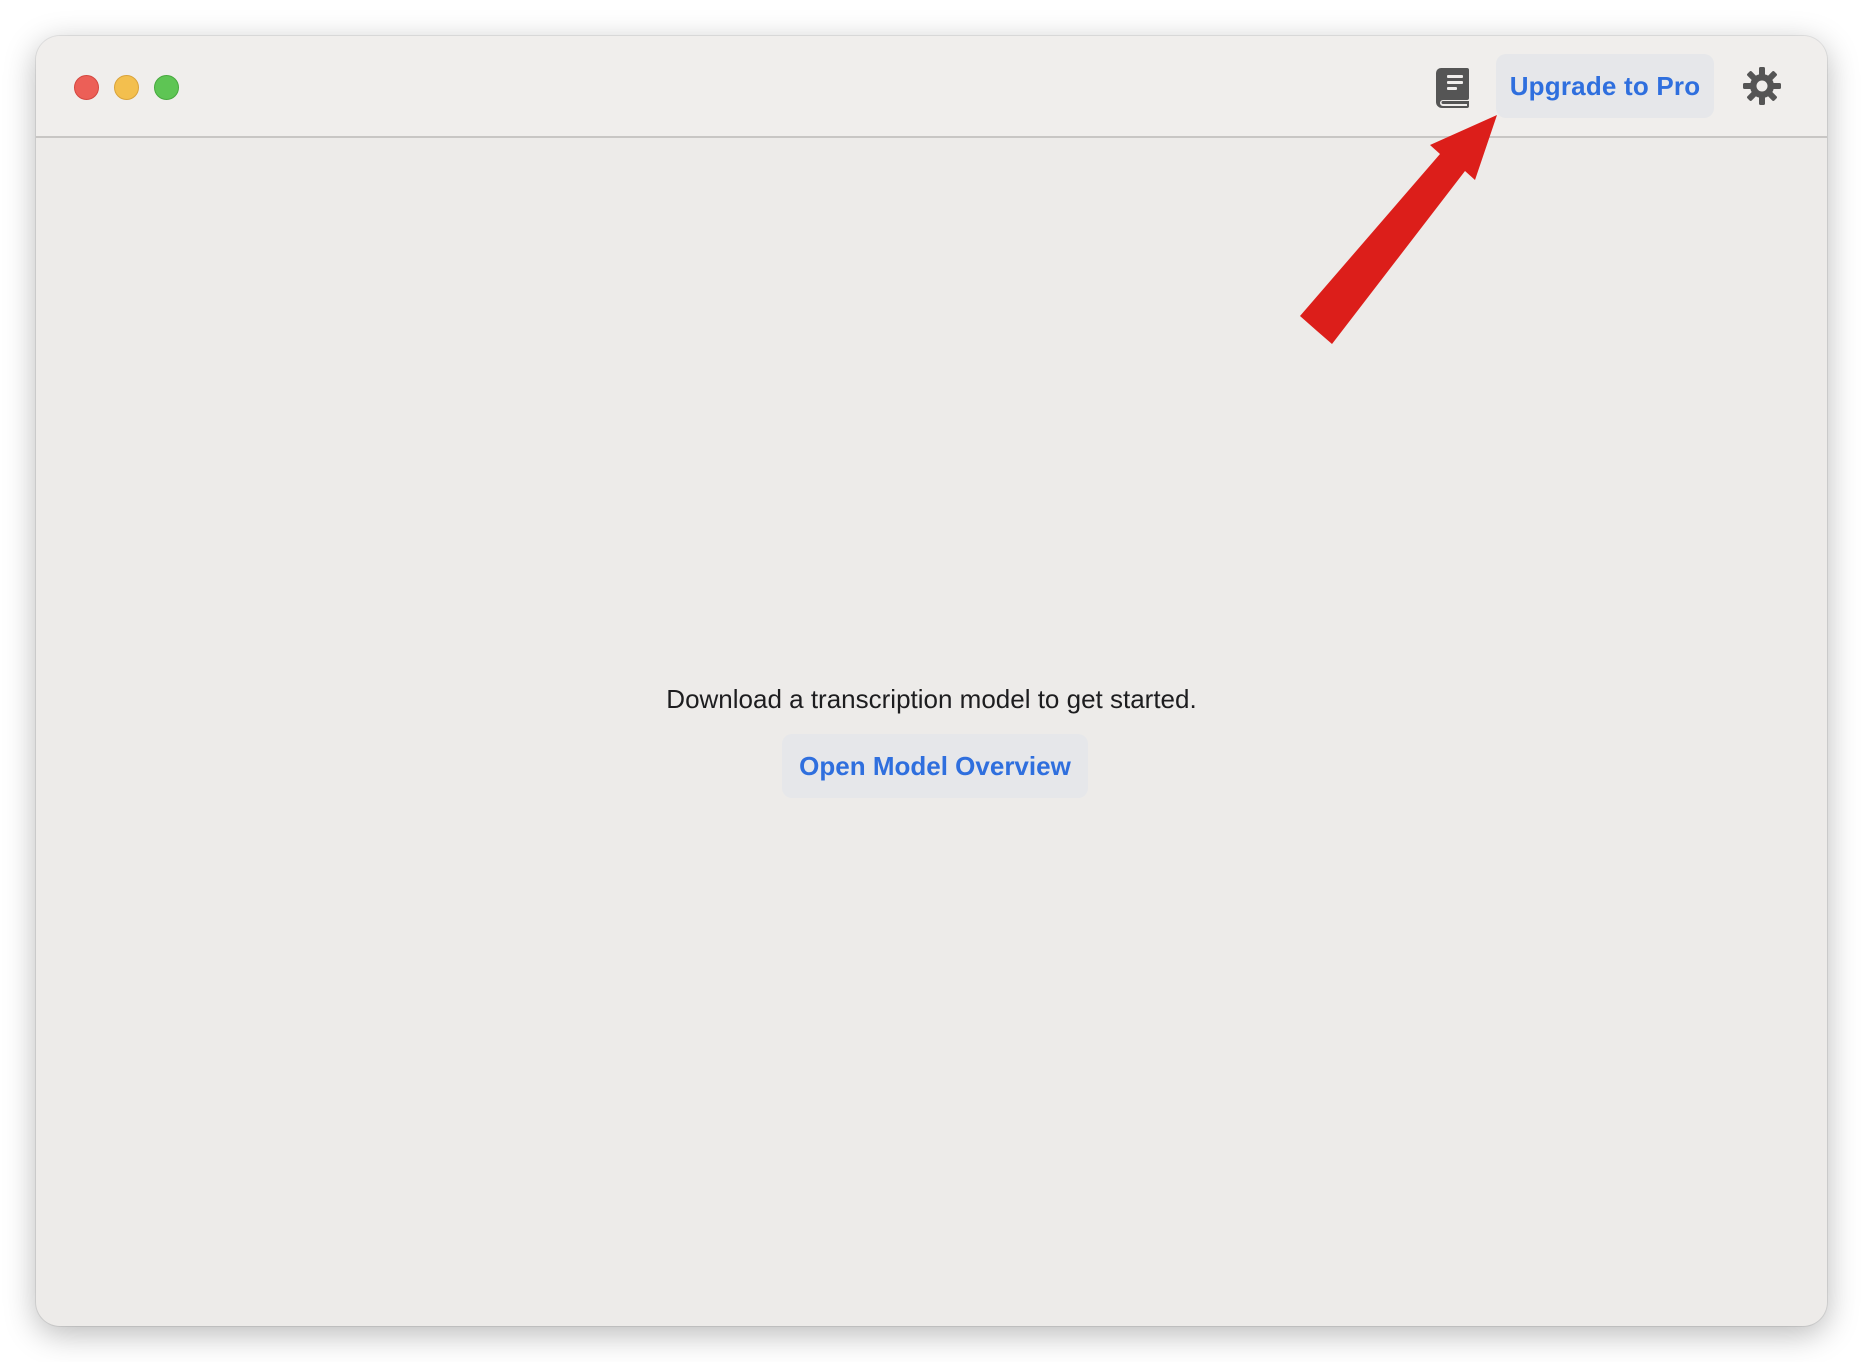  I want to click on titlebar: Upgrade to Pro, so click(931, 87).